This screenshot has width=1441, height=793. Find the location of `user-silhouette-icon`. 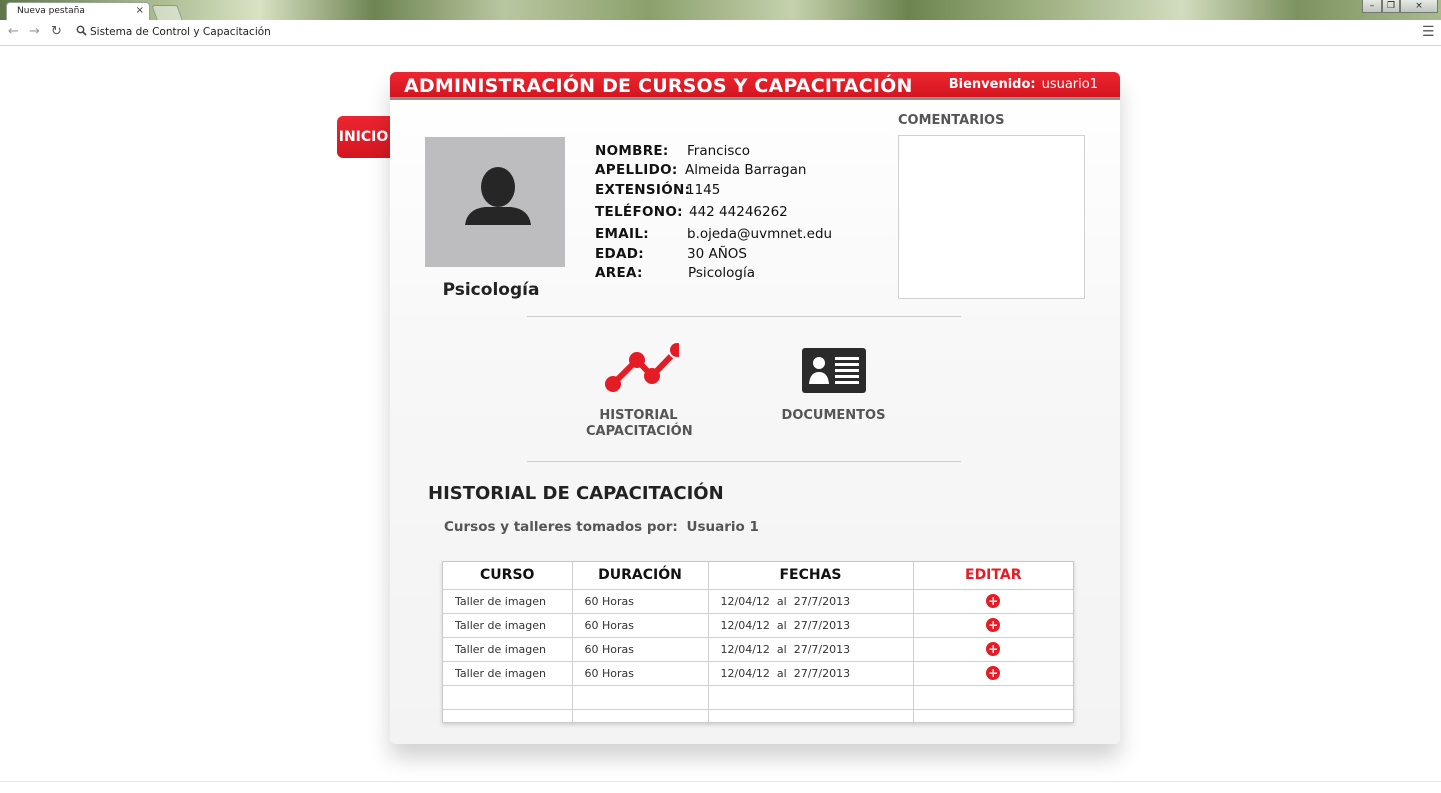

user-silhouette-icon is located at coordinates (498, 196).